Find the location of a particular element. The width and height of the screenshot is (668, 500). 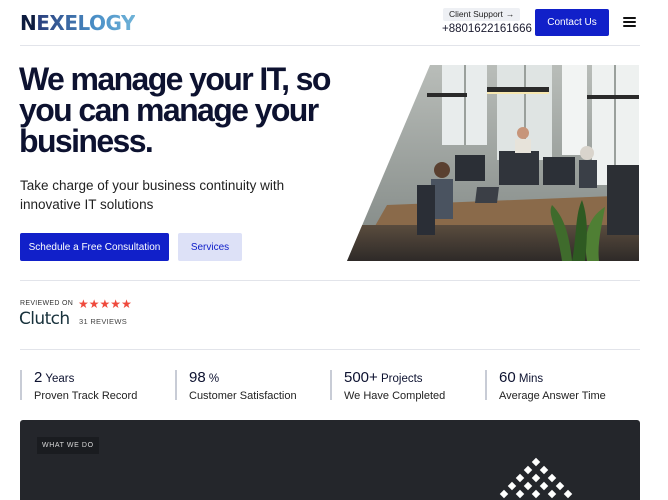

hamburger-menu-icon is located at coordinates (629, 22).